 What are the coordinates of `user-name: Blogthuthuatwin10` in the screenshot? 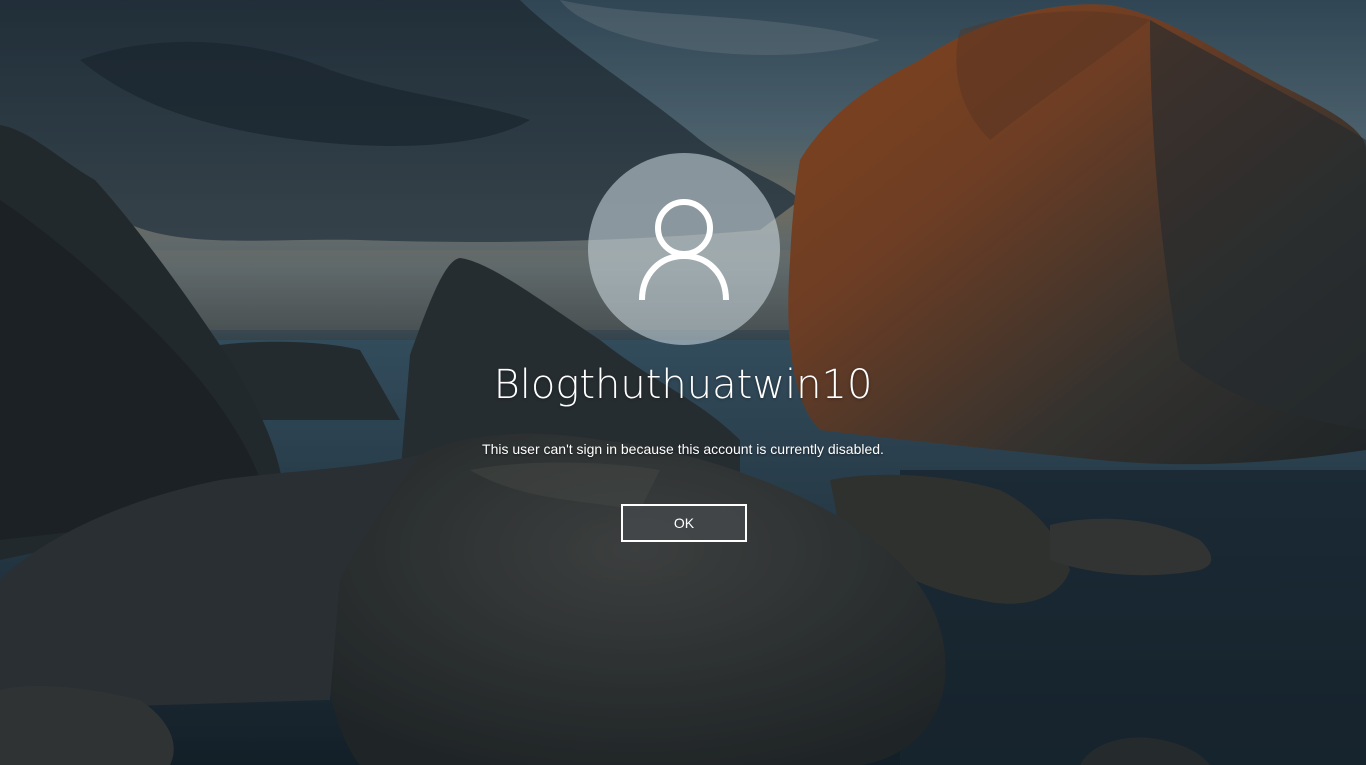 It's located at (683, 385).